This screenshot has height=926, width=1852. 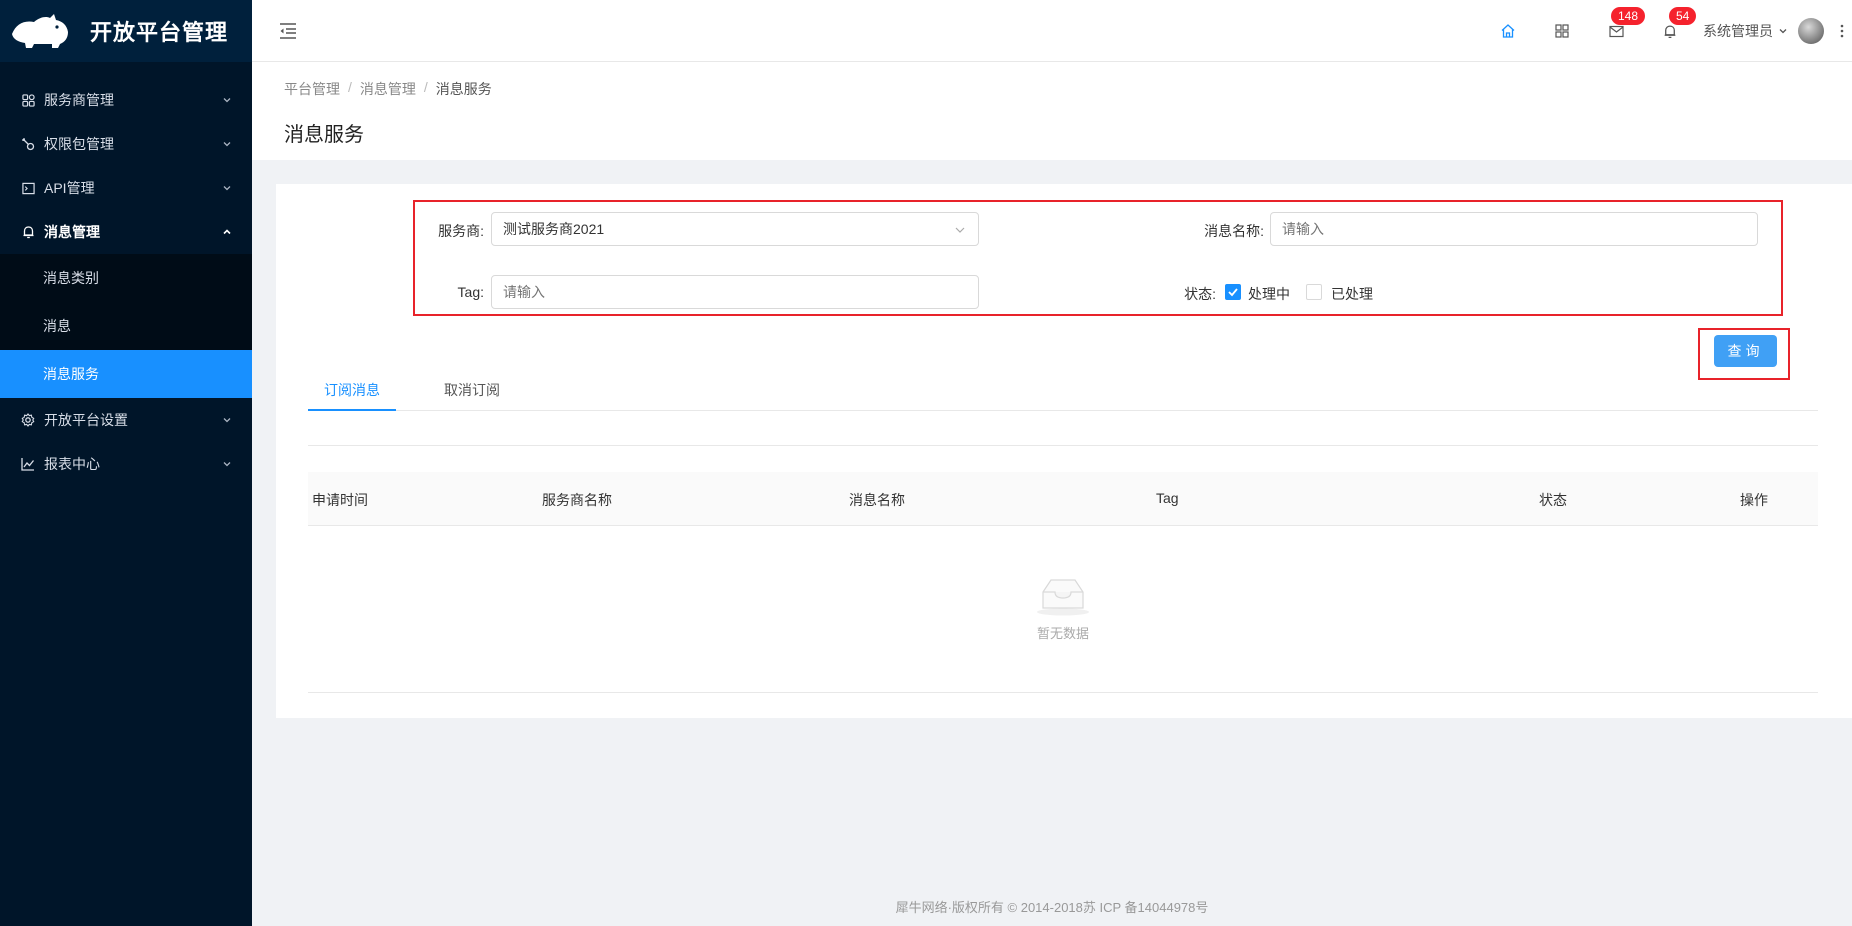 I want to click on mail-count-badge: 148, so click(x=1628, y=16).